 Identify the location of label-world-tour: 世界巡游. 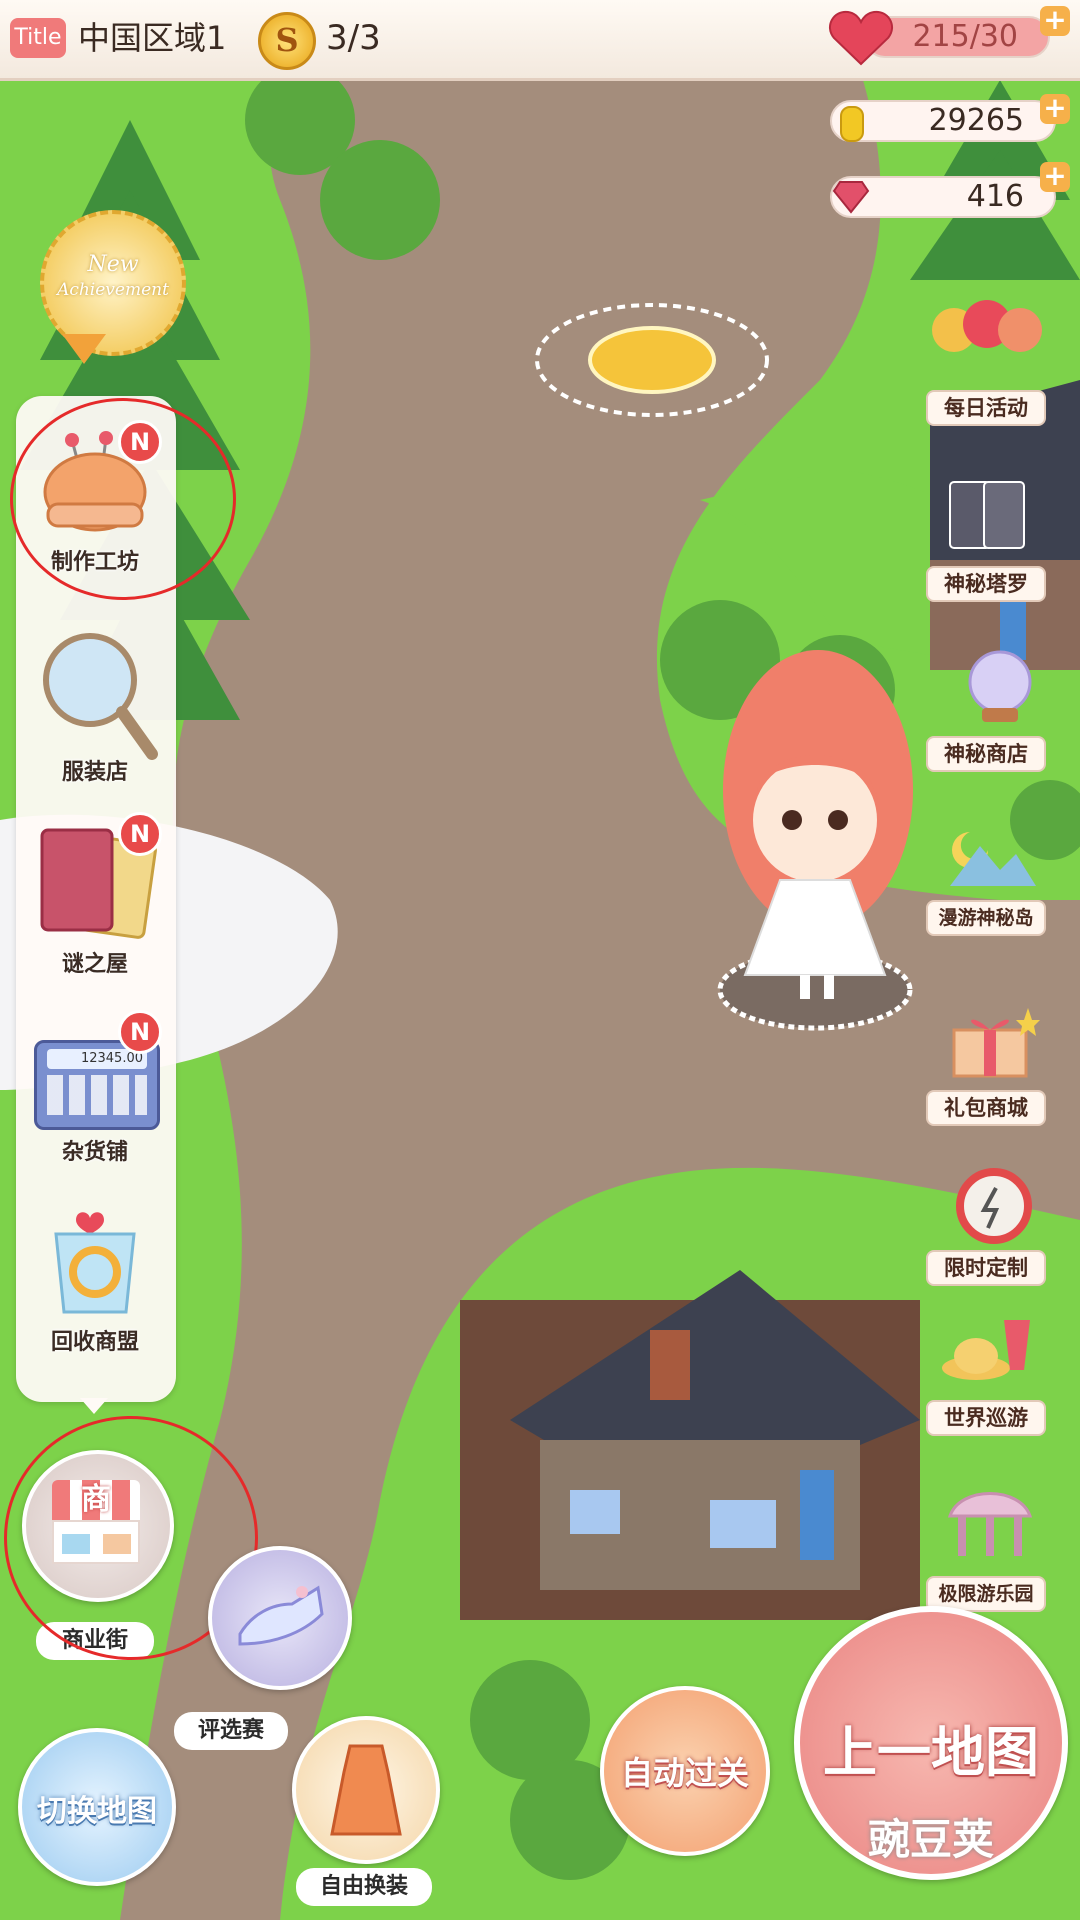
(986, 1418).